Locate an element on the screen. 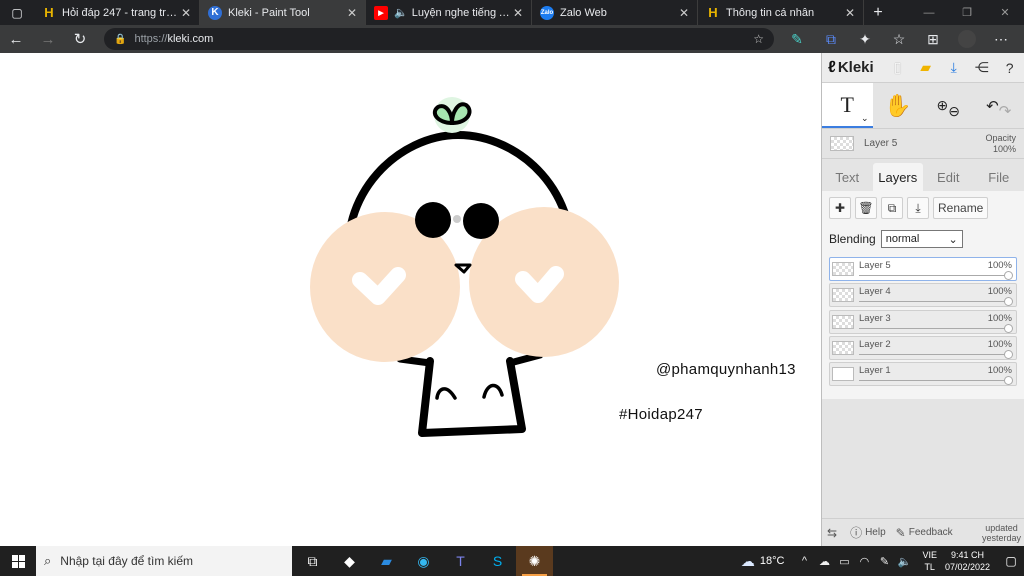  back-icon: ← is located at coordinates (16, 39).